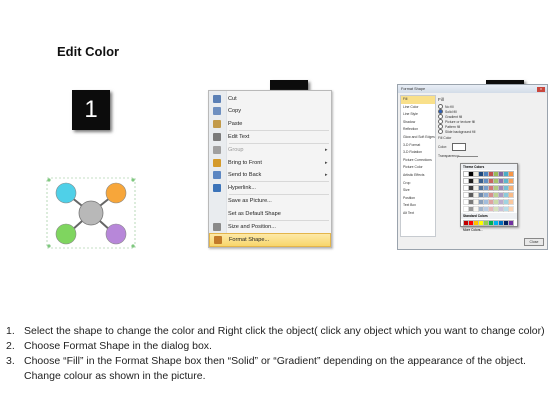 The width and height of the screenshot is (560, 420). What do you see at coordinates (217, 111) in the screenshot?
I see `copy-icon` at bounding box center [217, 111].